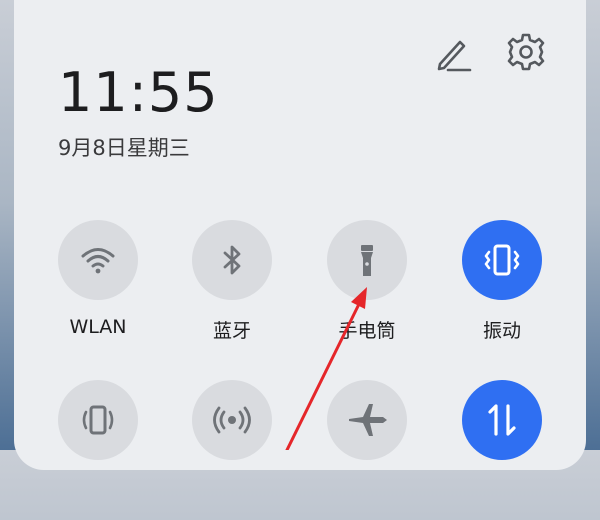 This screenshot has height=520, width=600. I want to click on bluetooth-toggle, so click(232, 260).